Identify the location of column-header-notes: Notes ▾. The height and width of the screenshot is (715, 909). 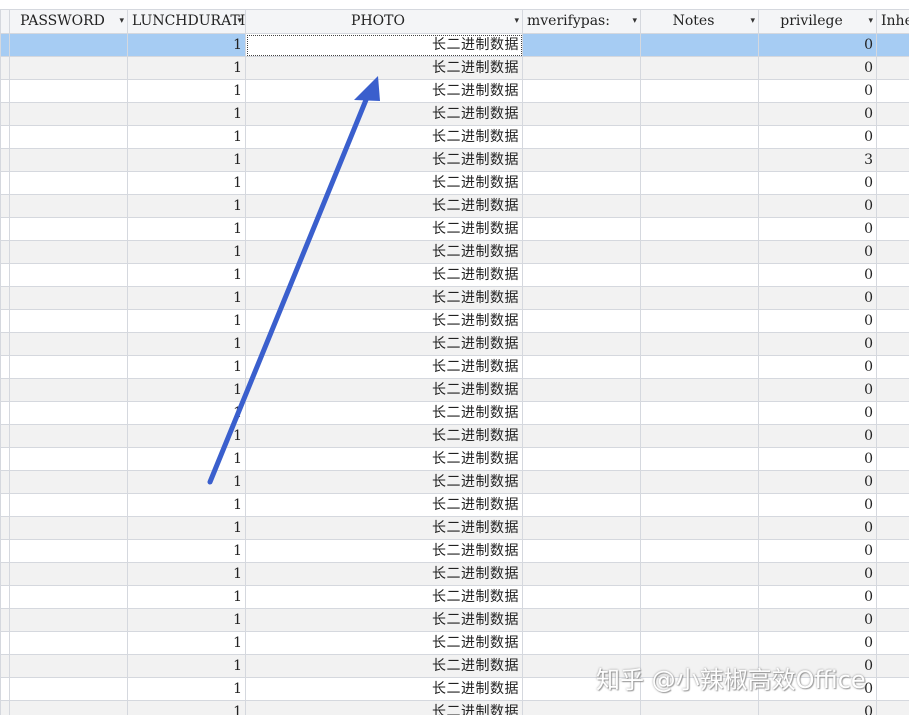
(699, 21).